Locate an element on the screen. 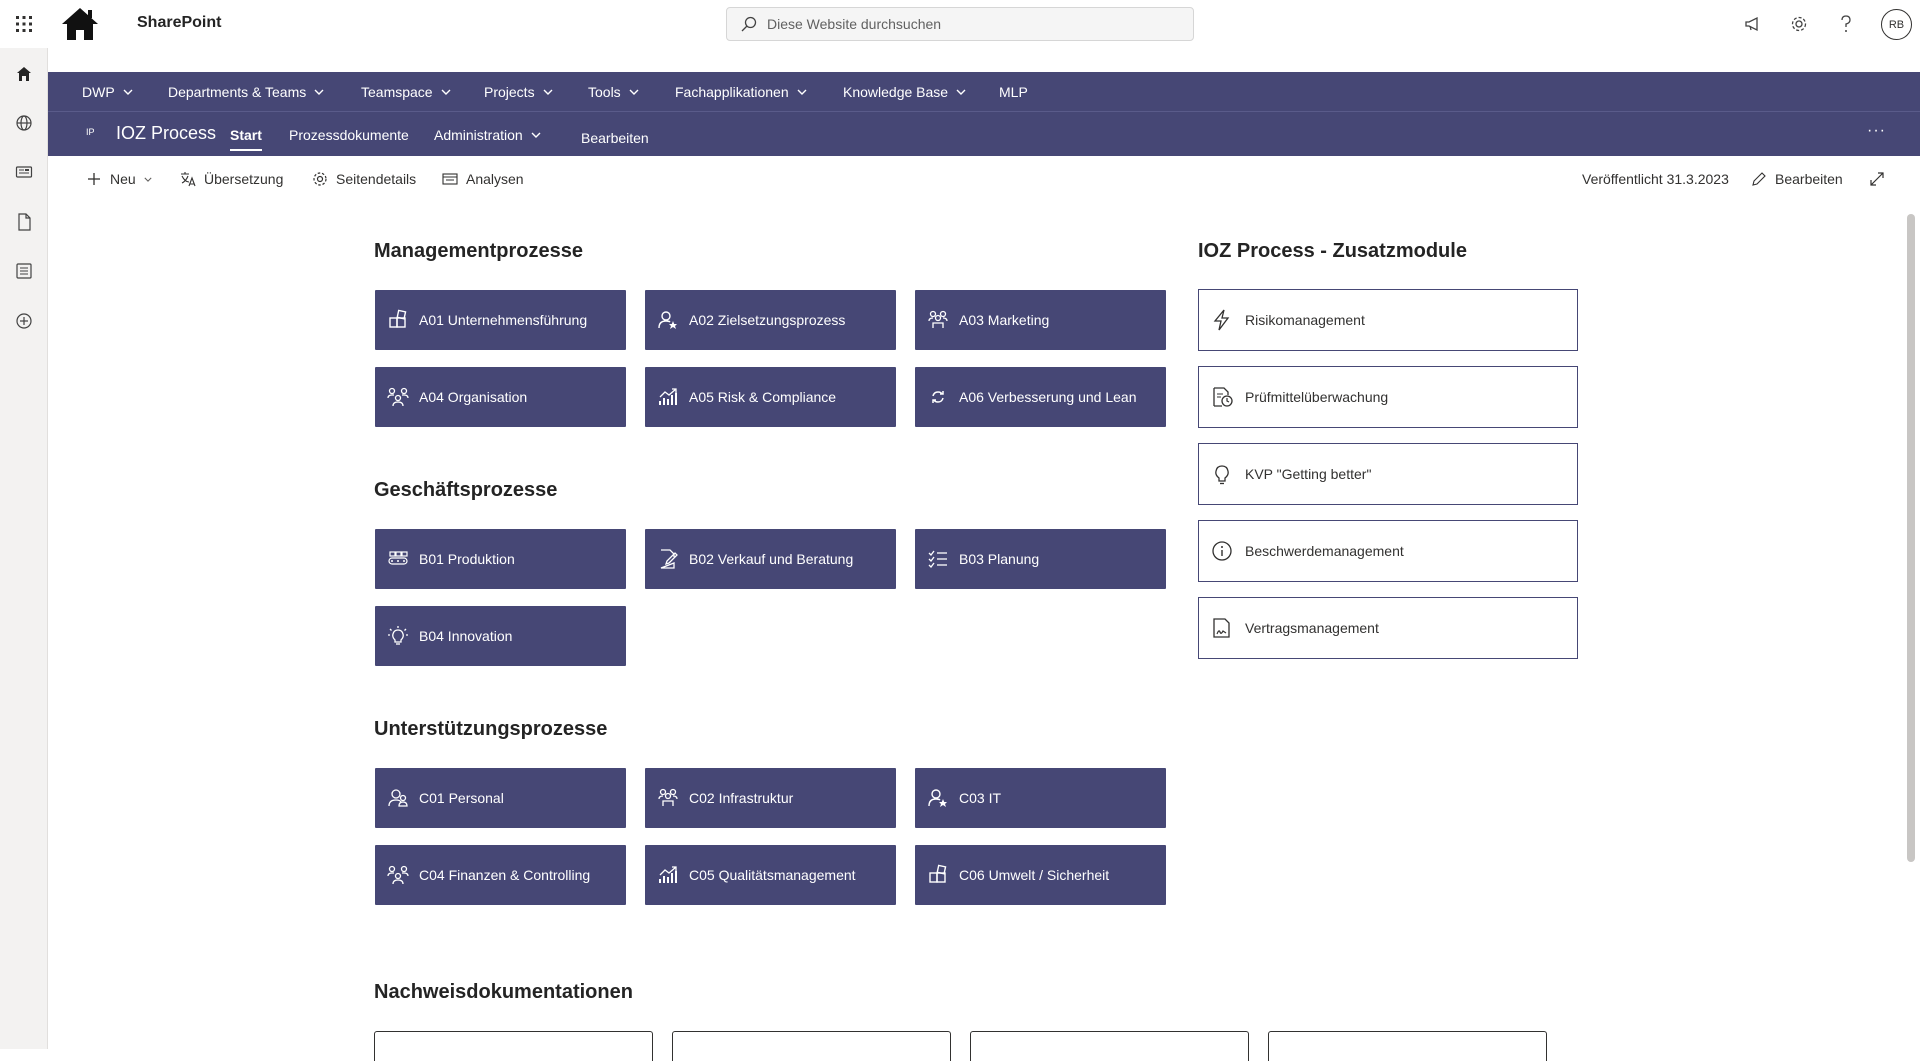  hub-nav-knowledge-base: Knowledge Base is located at coordinates (904, 91).